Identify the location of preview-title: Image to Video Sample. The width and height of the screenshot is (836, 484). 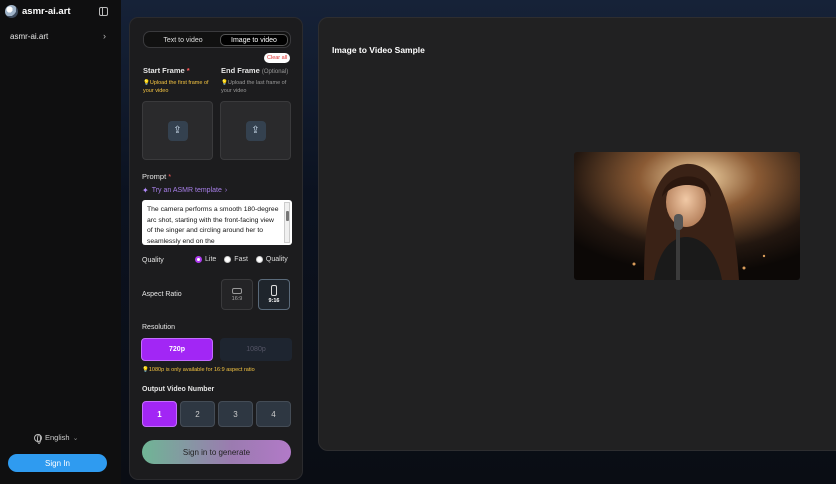
(378, 50).